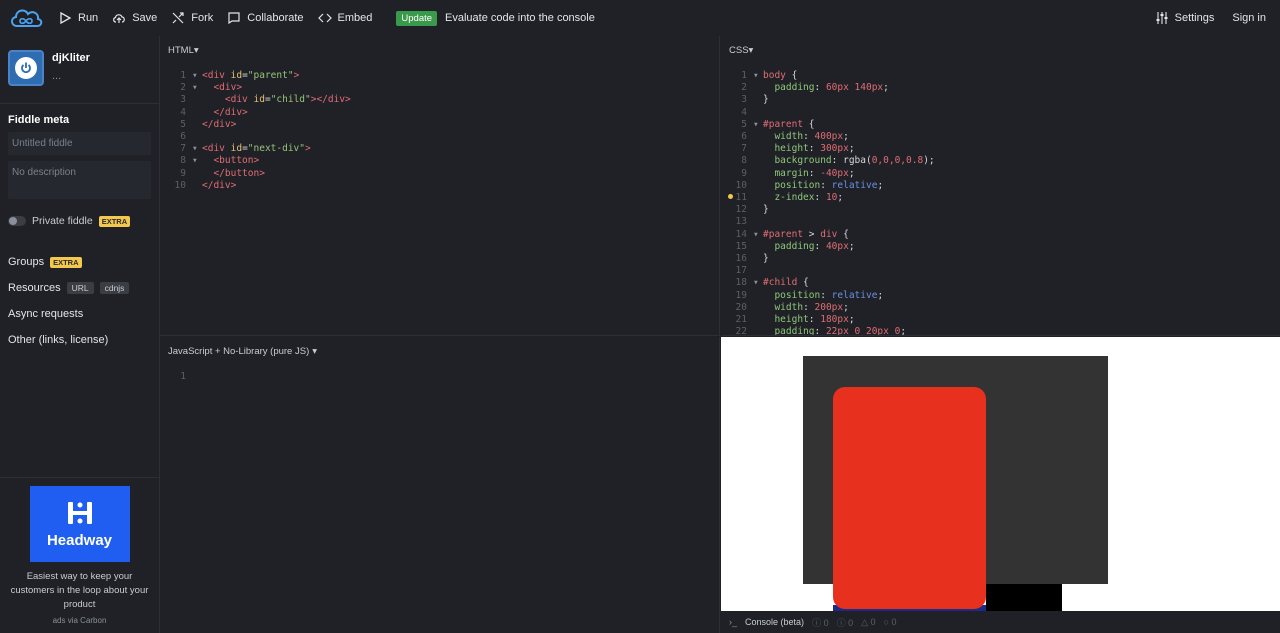  I want to click on code-line: 1, so click(439, 377).